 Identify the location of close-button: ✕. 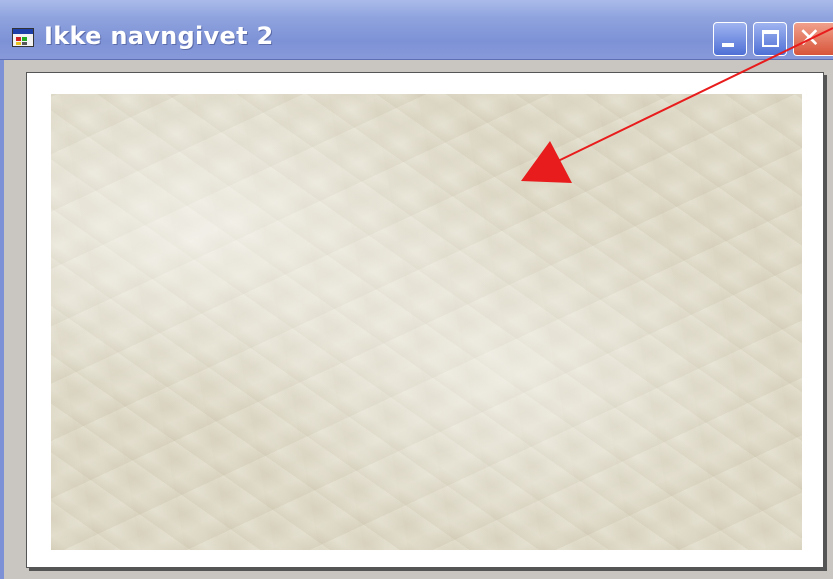
(813, 39).